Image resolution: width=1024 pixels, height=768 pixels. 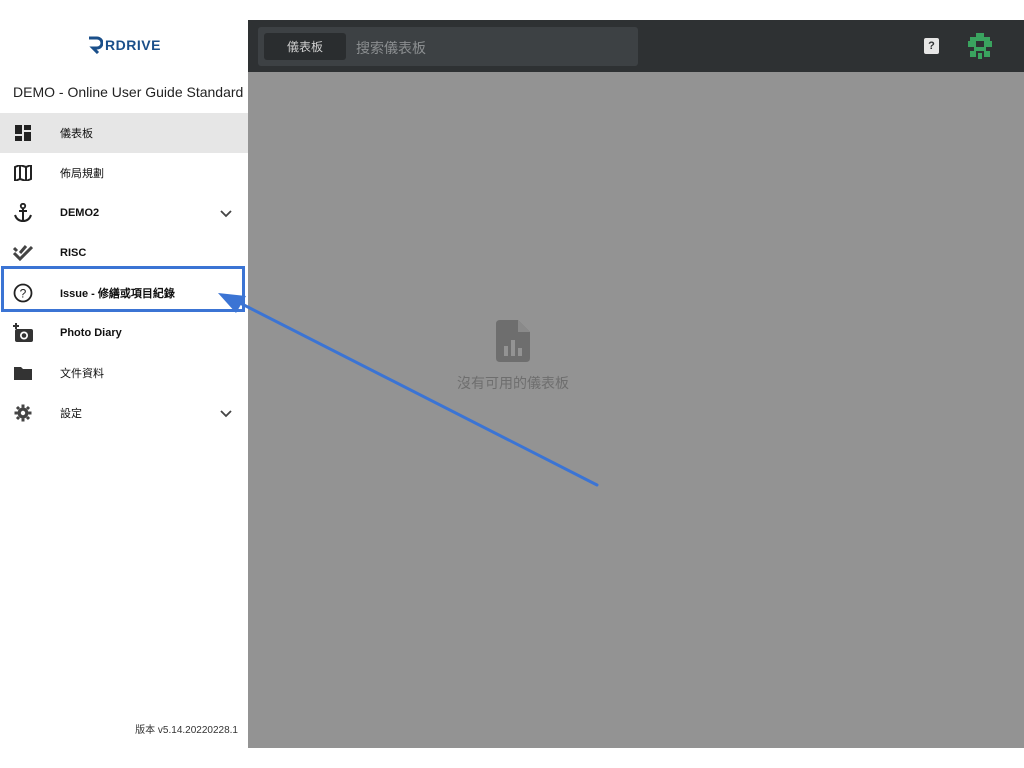 What do you see at coordinates (23, 413) in the screenshot?
I see `gear-icon` at bounding box center [23, 413].